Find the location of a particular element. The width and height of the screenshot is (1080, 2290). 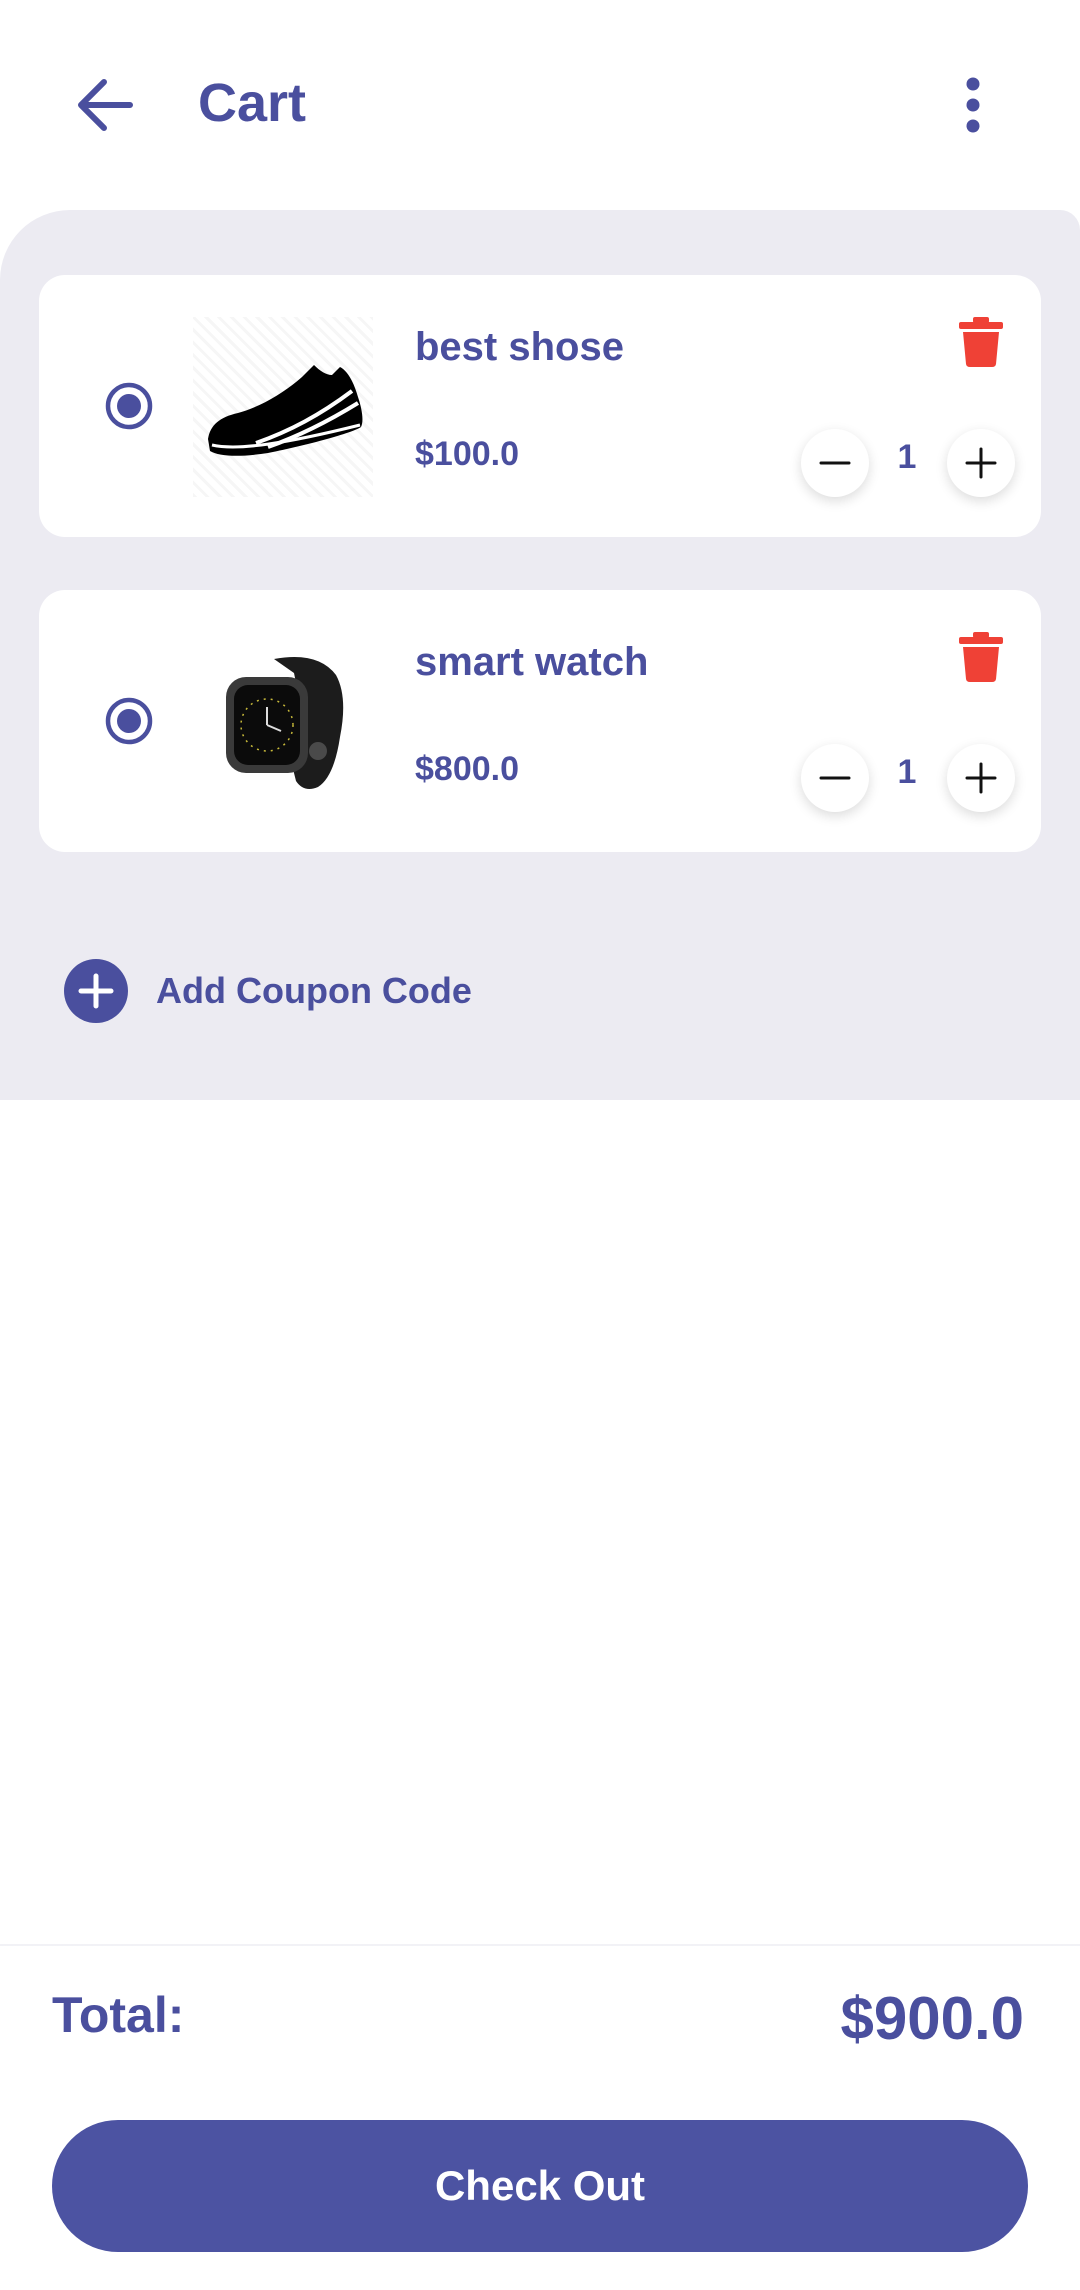

smartwatch-icon is located at coordinates (285, 723).